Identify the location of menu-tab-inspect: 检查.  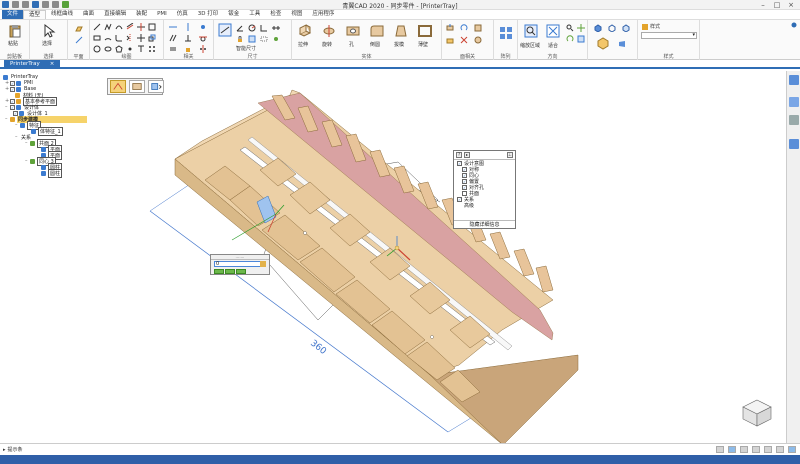
(275, 14).